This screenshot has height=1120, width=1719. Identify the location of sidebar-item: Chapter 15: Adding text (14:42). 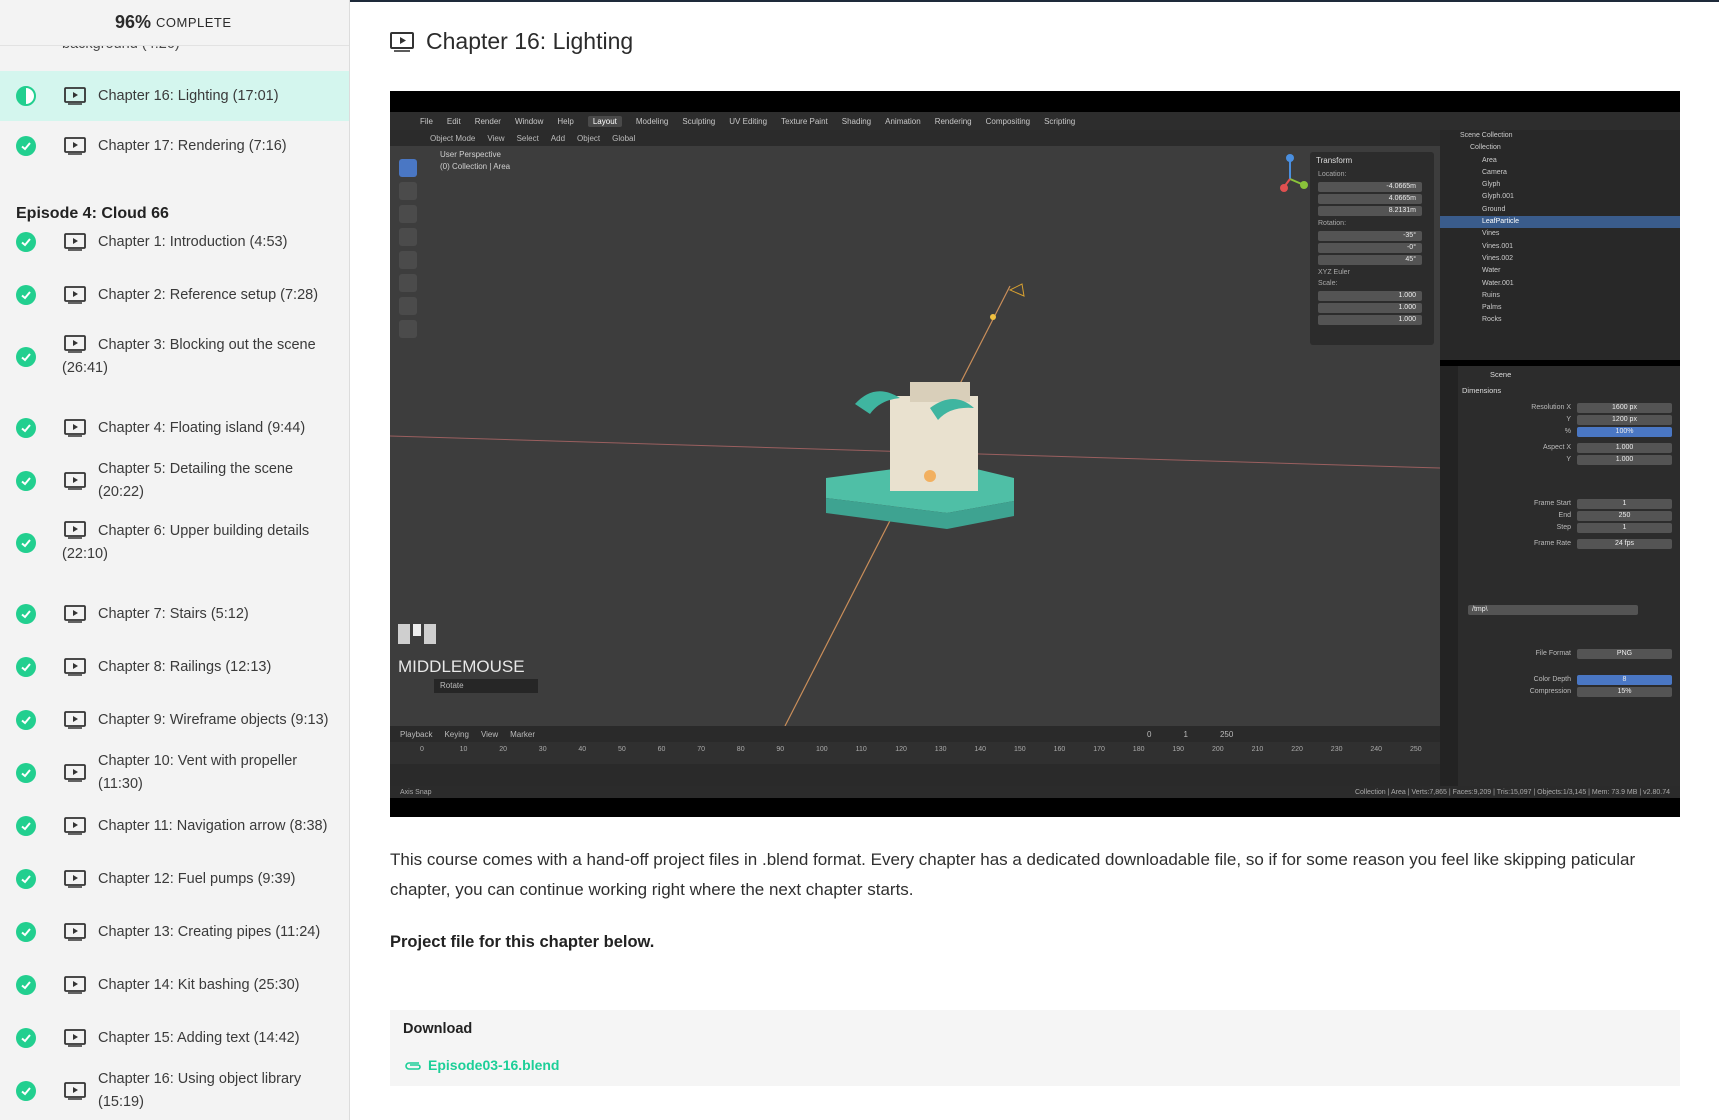
(174, 1038).